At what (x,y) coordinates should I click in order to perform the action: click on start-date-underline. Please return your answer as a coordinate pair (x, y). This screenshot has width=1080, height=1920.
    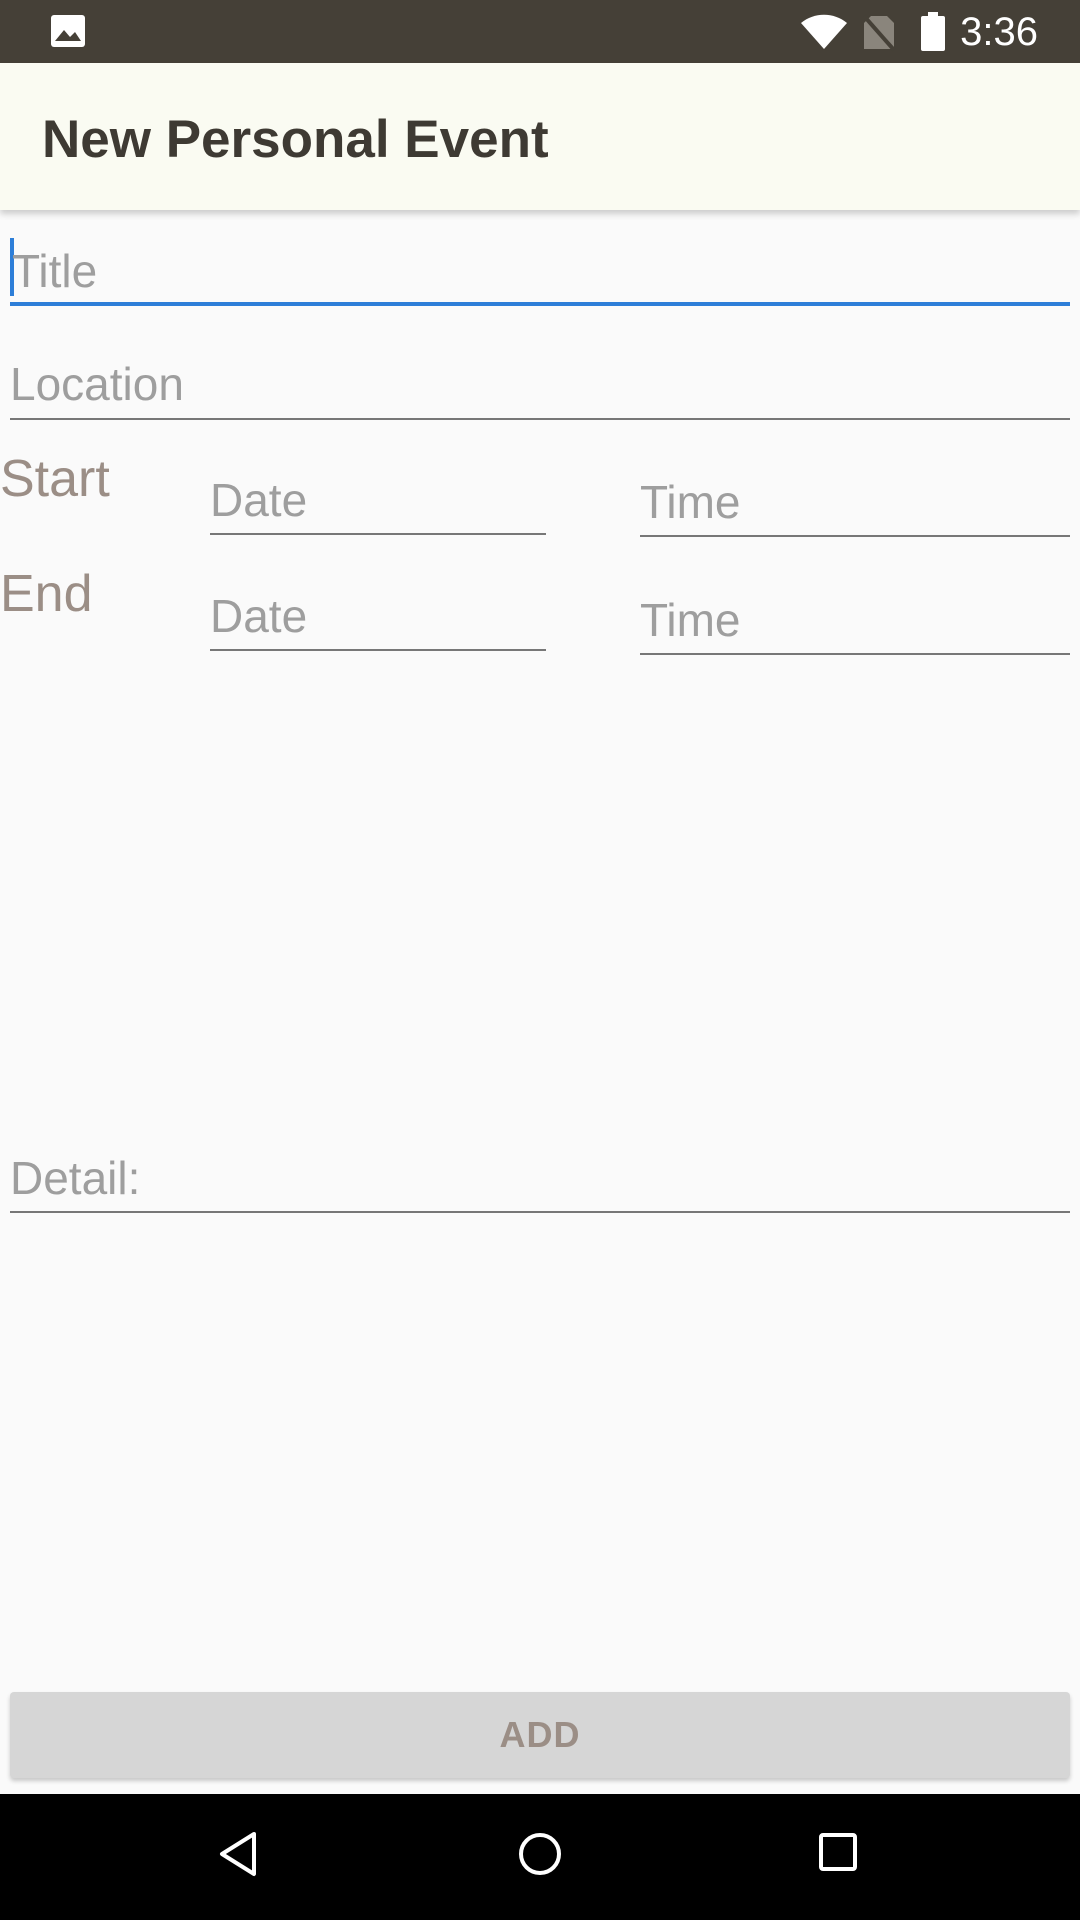
    Looking at the image, I should click on (378, 534).